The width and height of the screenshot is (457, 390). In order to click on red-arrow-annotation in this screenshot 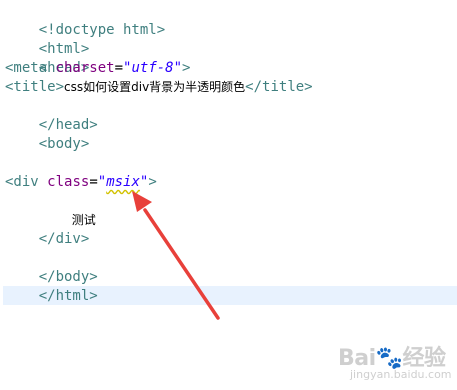, I will do `click(176, 255)`.